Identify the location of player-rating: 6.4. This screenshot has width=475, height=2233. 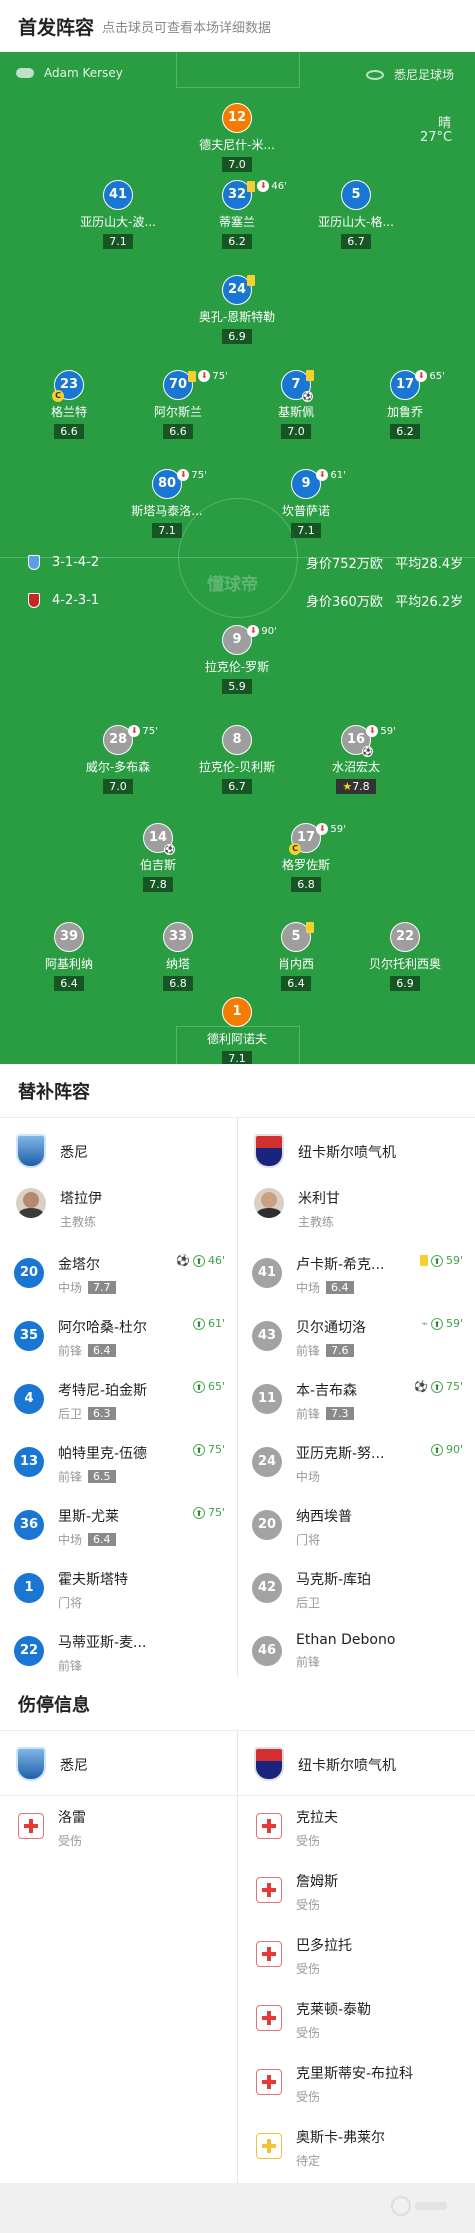
(69, 983).